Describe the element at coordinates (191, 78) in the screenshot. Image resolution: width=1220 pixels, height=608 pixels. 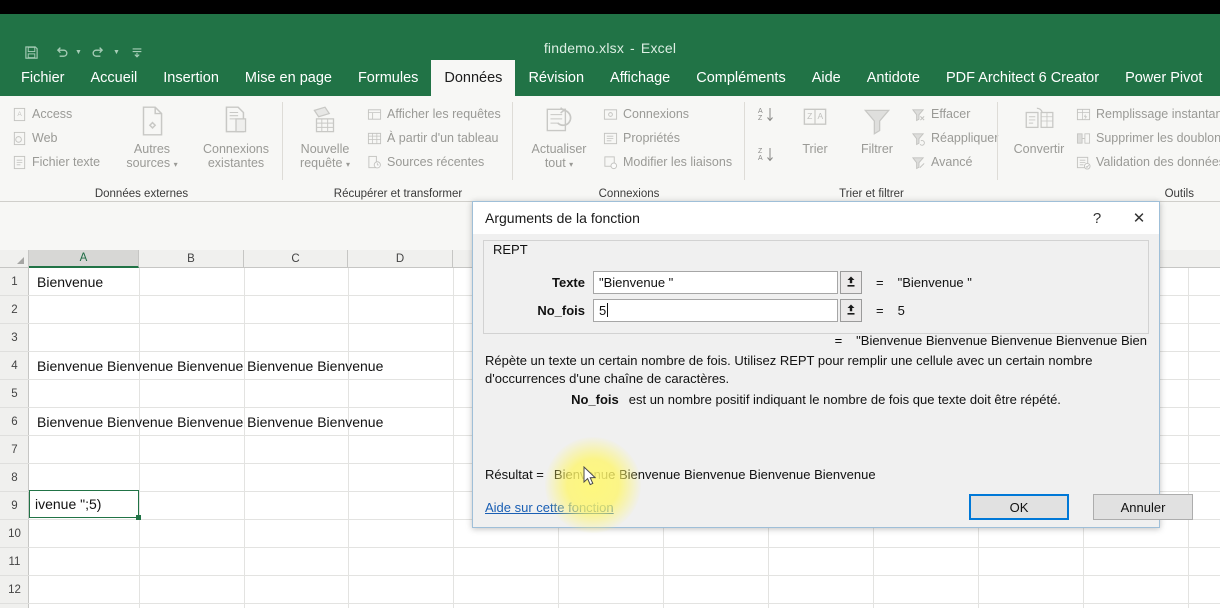
I see `tab-insertion: Insertion` at that location.